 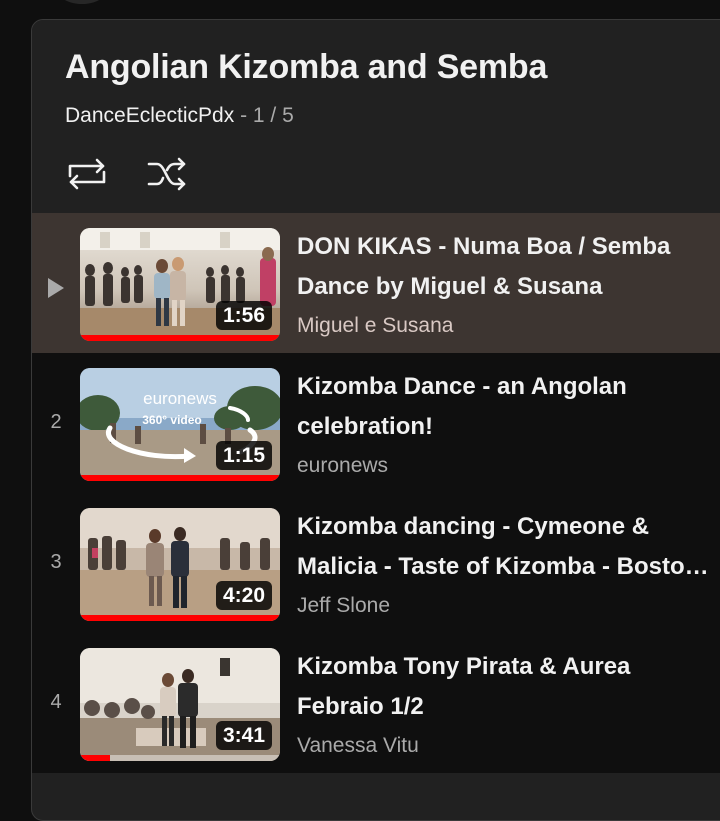 What do you see at coordinates (243, 315) in the screenshot?
I see `video-duration: 1:56` at bounding box center [243, 315].